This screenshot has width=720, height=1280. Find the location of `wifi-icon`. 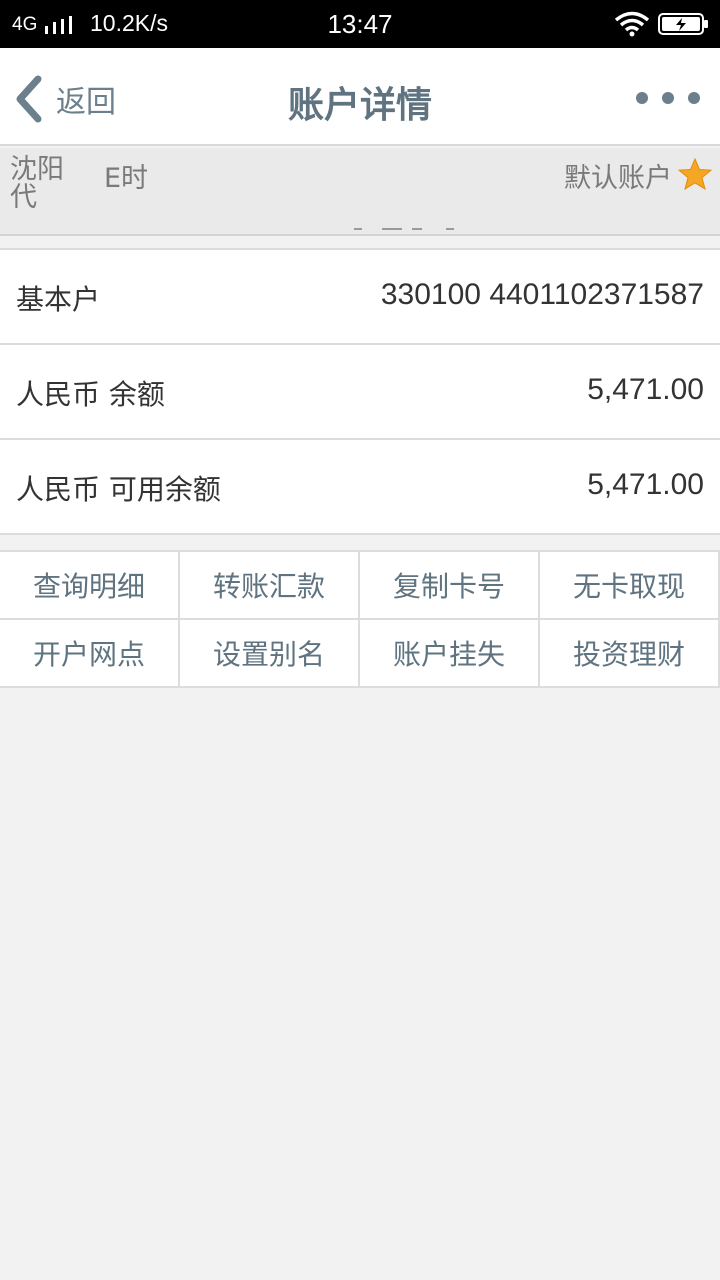

wifi-icon is located at coordinates (632, 24).